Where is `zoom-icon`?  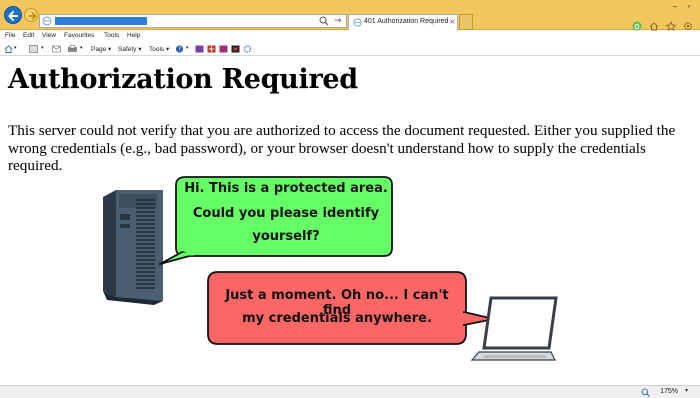
zoom-icon is located at coordinates (645, 392).